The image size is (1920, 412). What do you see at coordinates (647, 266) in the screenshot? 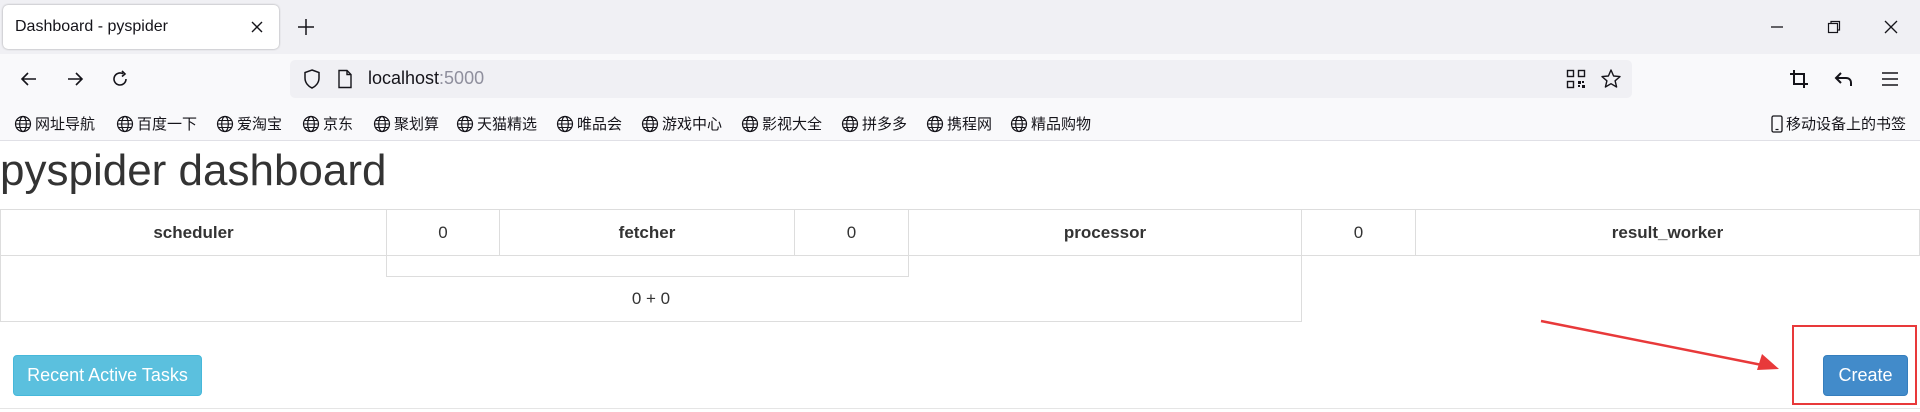
I see `queue-bar` at bounding box center [647, 266].